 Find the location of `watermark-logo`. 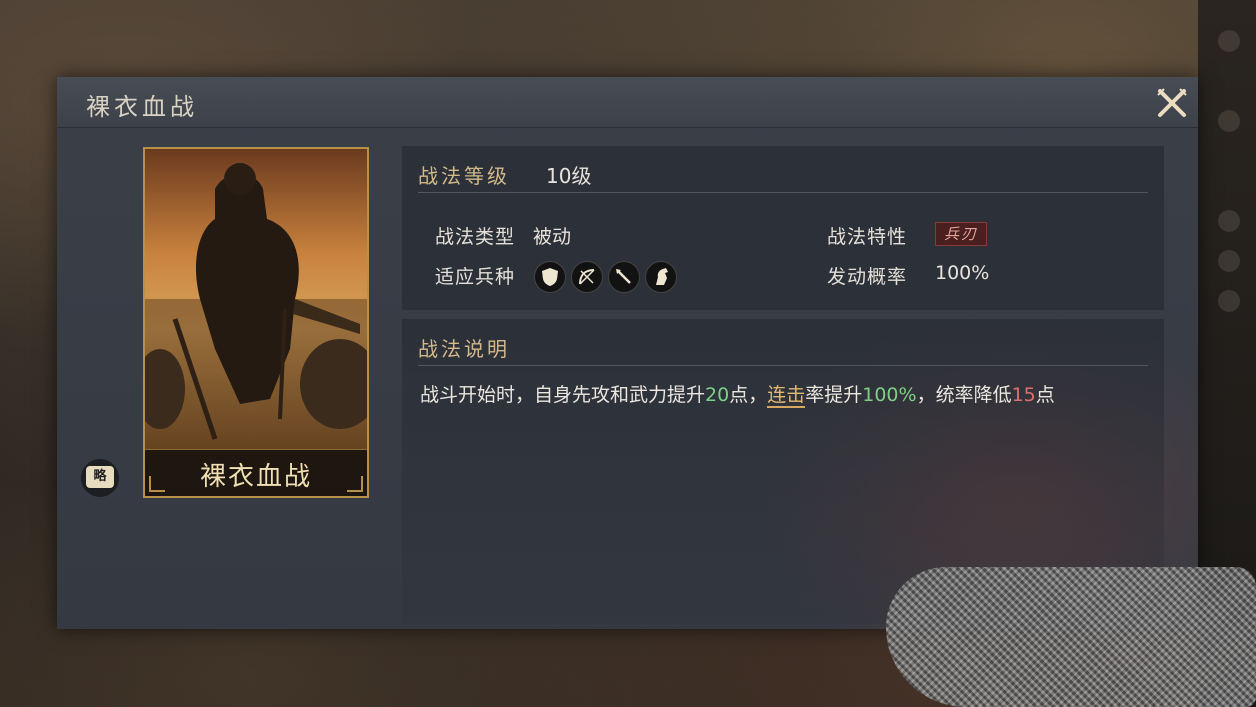

watermark-logo is located at coordinates (1071, 637).